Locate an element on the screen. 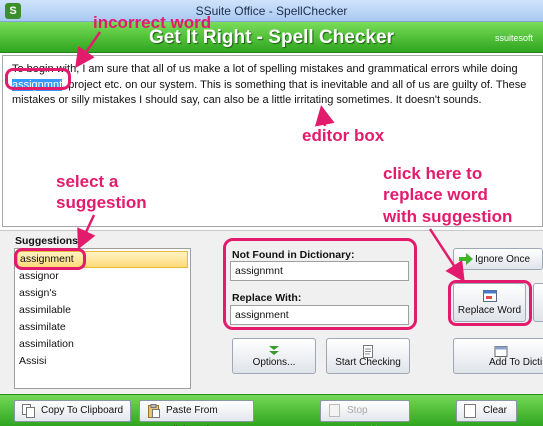 The image size is (543, 426). arrow-to-replace-button is located at coordinates (446, 255).